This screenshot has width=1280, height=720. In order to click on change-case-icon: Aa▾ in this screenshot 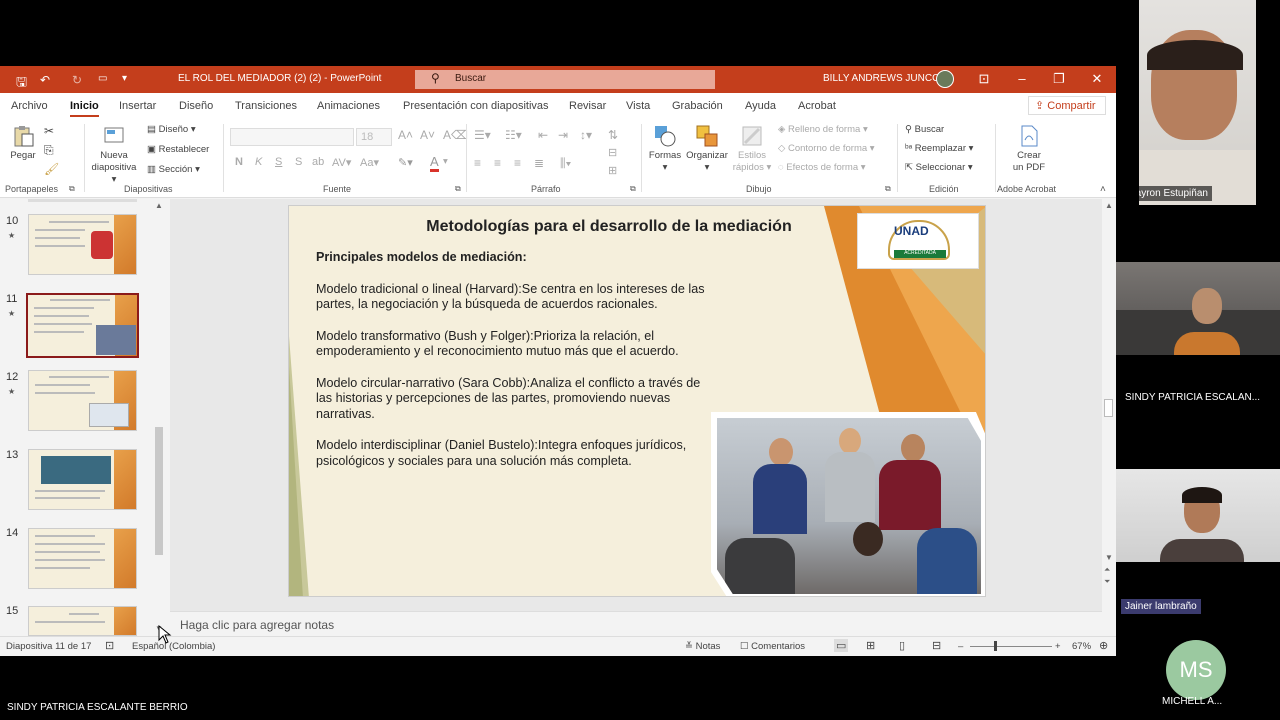, I will do `click(369, 162)`.